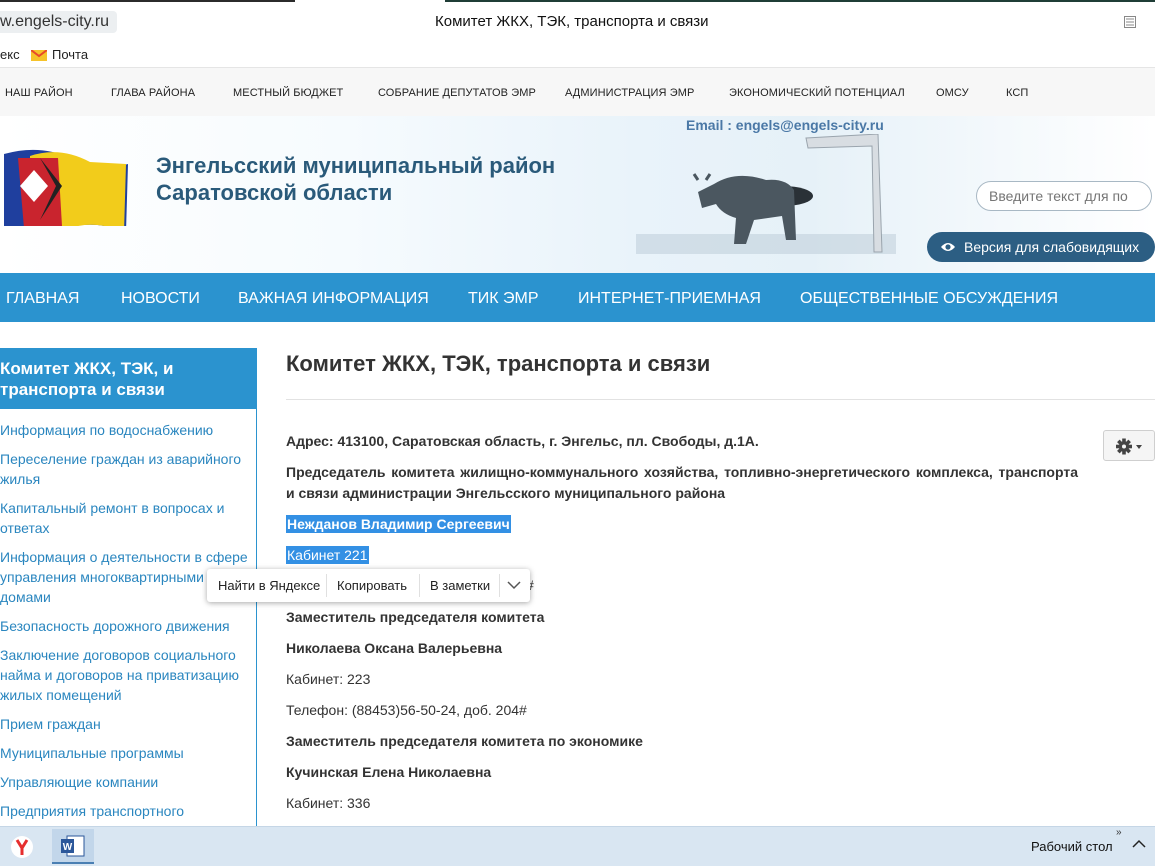 This screenshot has height=866, width=1155. I want to click on top-menu-item: ГЛАВА РАЙОНА, so click(153, 93).